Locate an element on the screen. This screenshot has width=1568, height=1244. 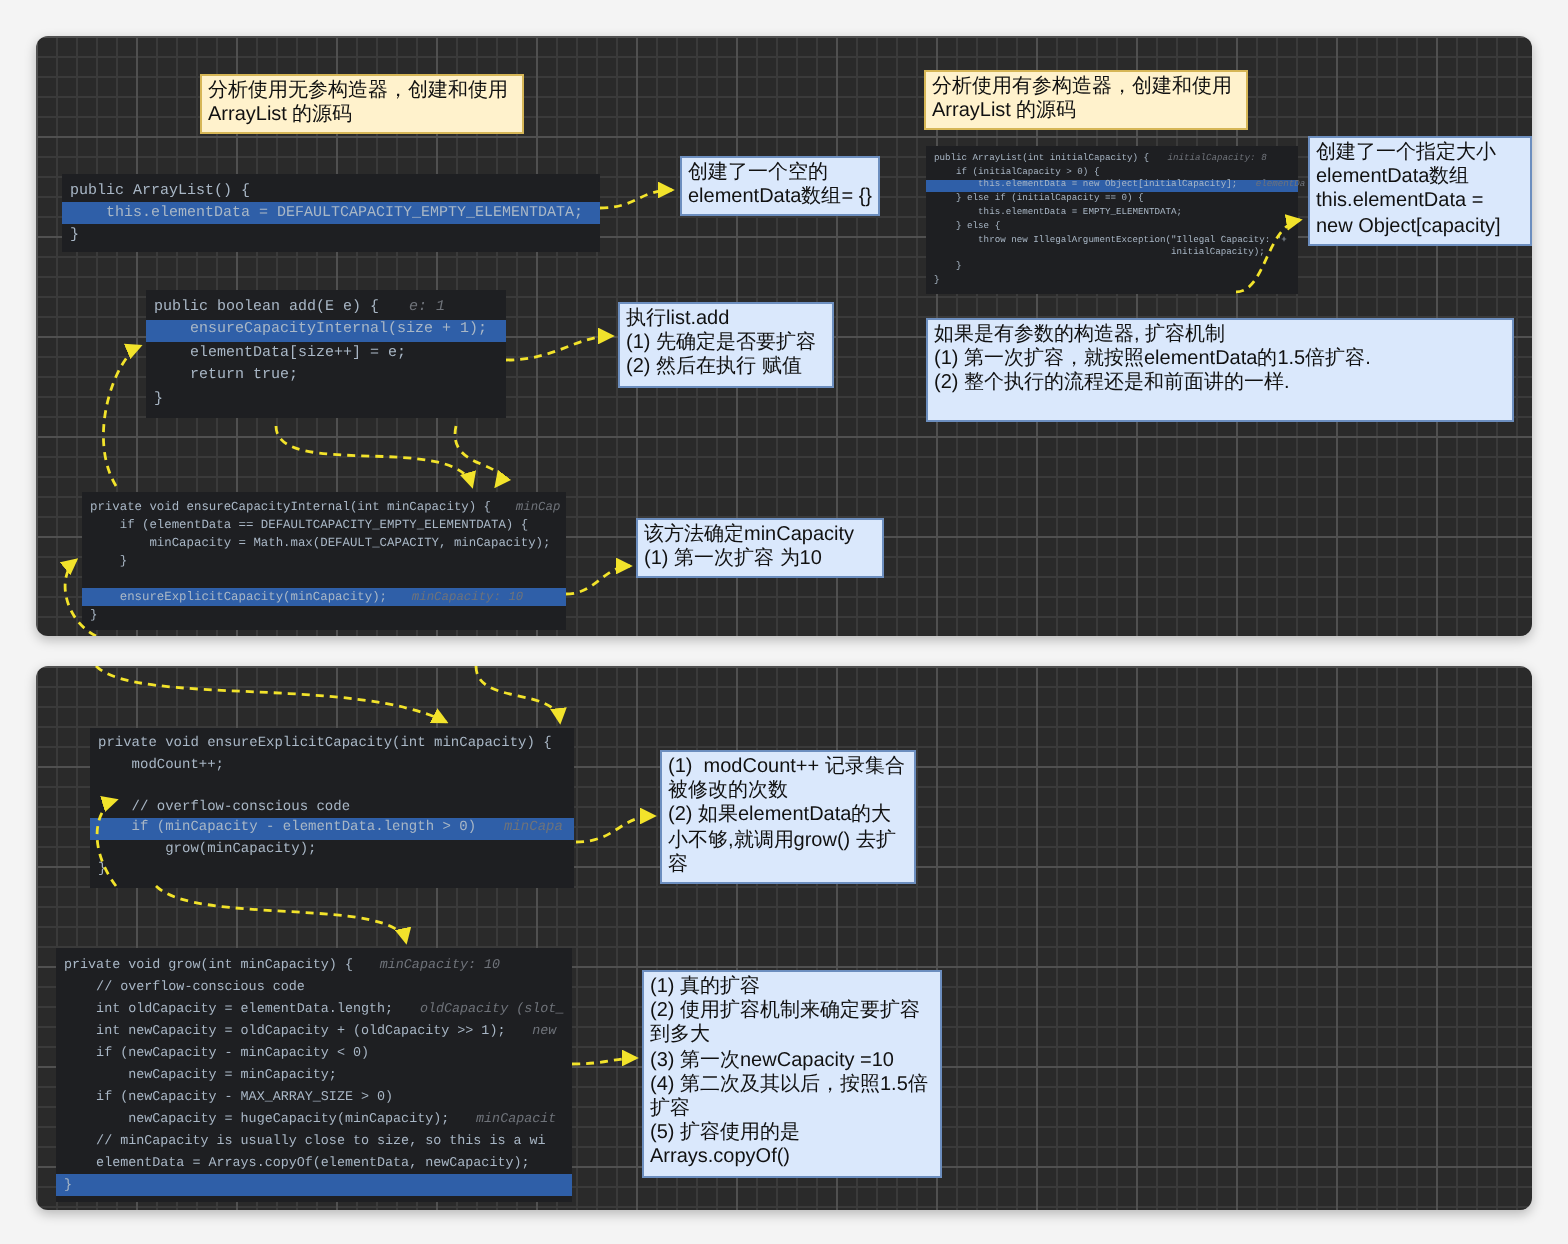
note-box: 创建了一个指定大小 elementData数组 this.elementData = new Object[capacity] is located at coordinates (1420, 191).